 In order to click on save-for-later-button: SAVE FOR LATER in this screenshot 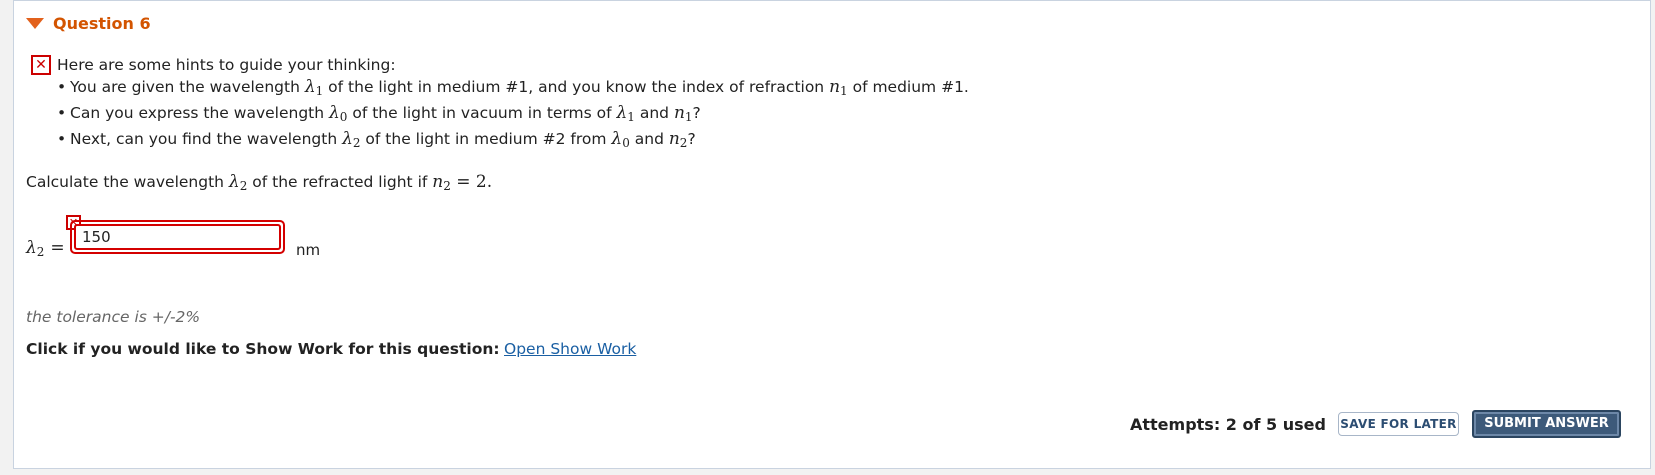, I will do `click(1398, 424)`.